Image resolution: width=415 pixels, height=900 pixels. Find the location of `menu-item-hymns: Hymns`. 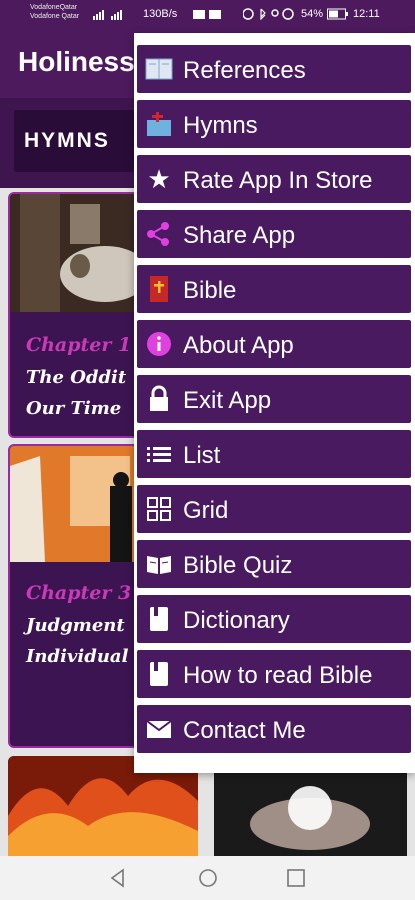

menu-item-hymns: Hymns is located at coordinates (274, 124).